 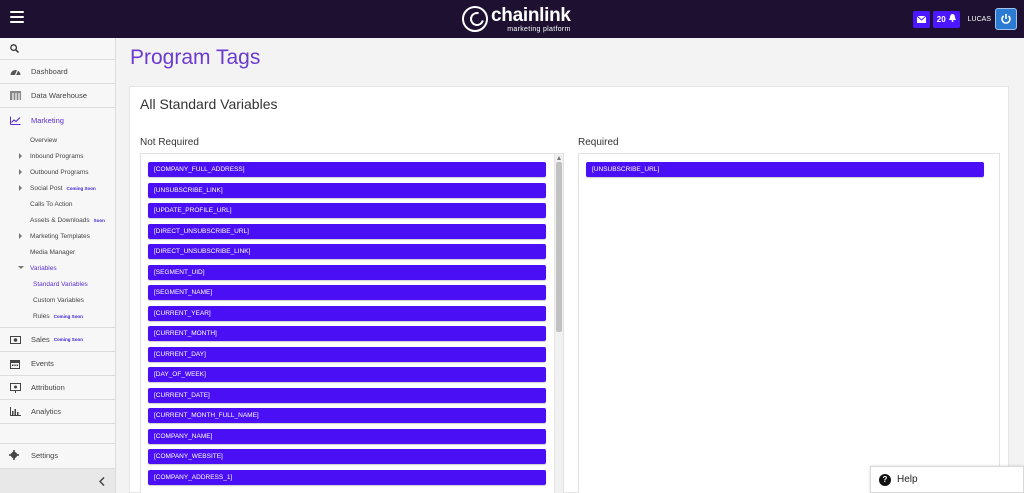 What do you see at coordinates (49, 71) in the screenshot?
I see `sidebar-item-label: Dashboard` at bounding box center [49, 71].